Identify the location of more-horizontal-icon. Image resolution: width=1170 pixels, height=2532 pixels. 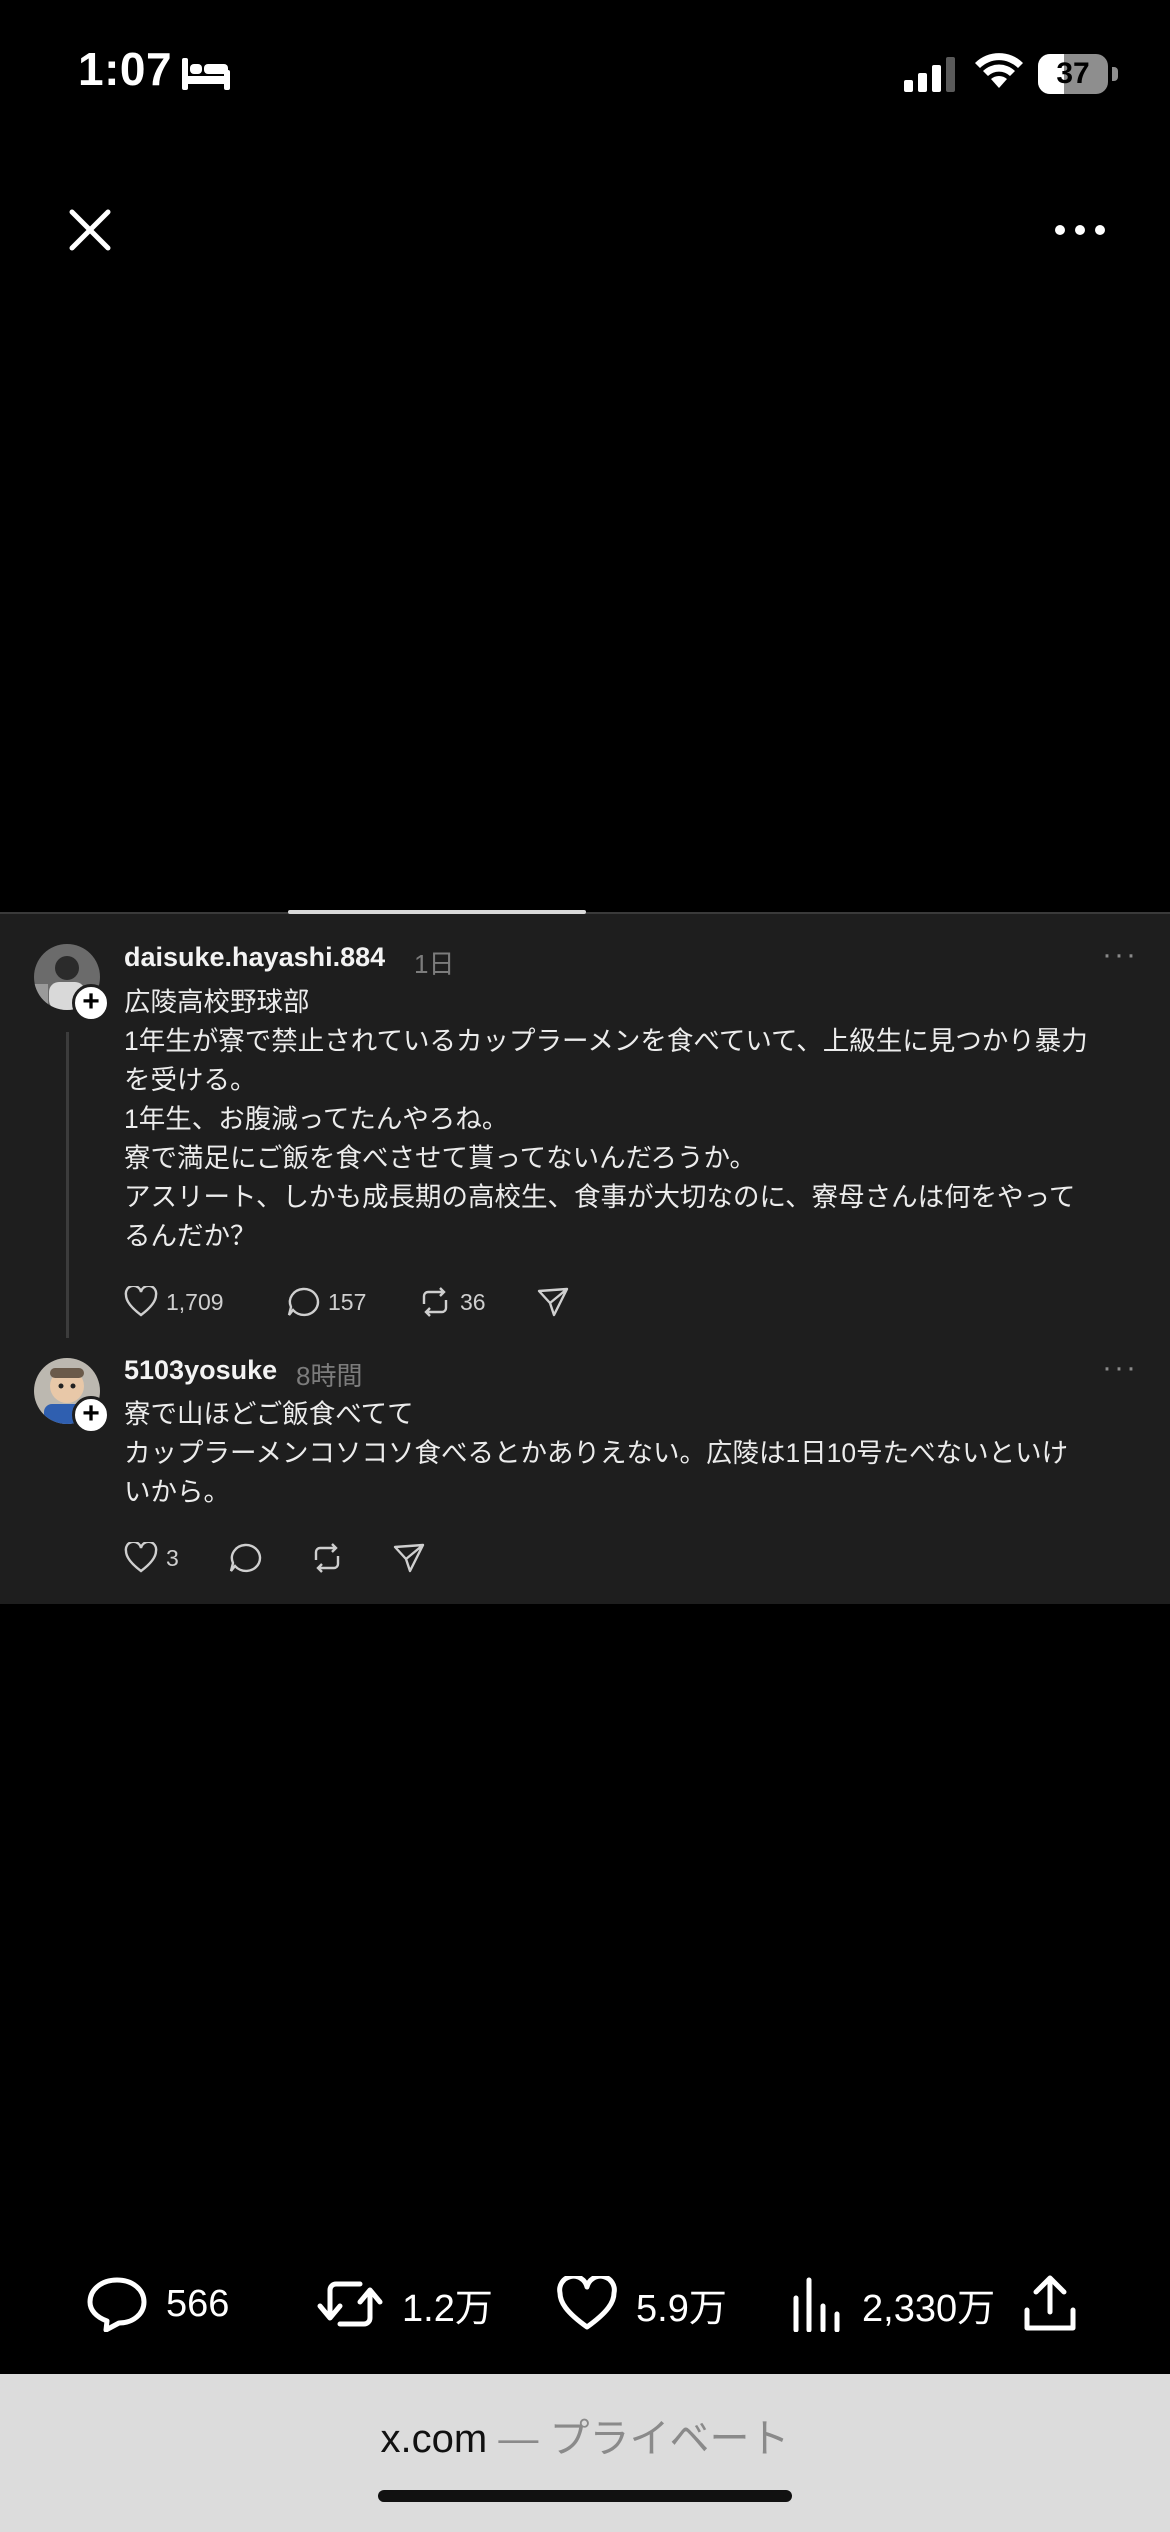
(1080, 230).